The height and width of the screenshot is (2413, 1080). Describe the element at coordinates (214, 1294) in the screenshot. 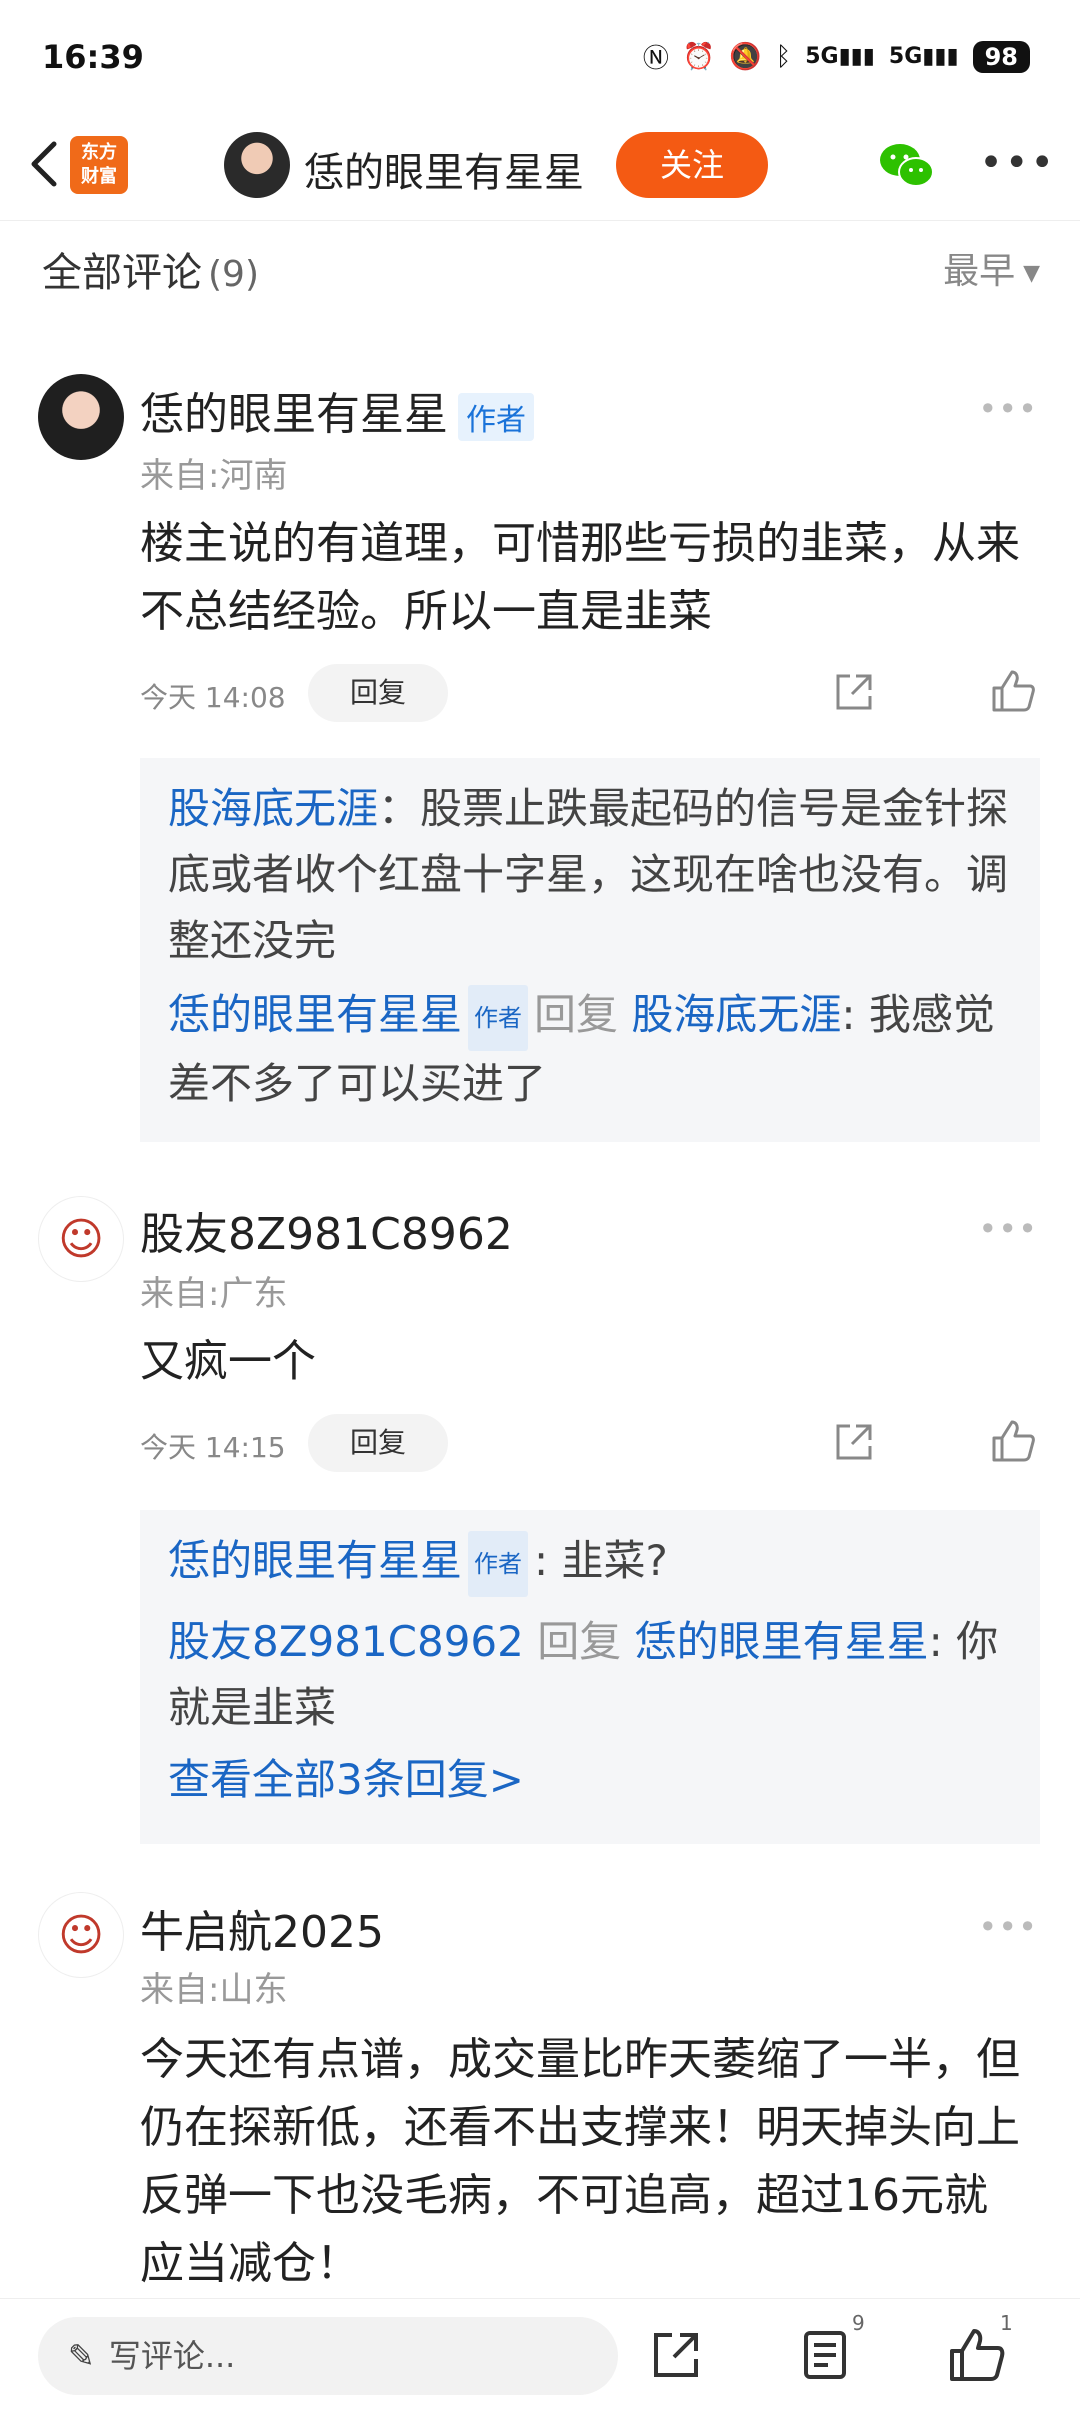

I see `comment-location: 来自:广东` at that location.